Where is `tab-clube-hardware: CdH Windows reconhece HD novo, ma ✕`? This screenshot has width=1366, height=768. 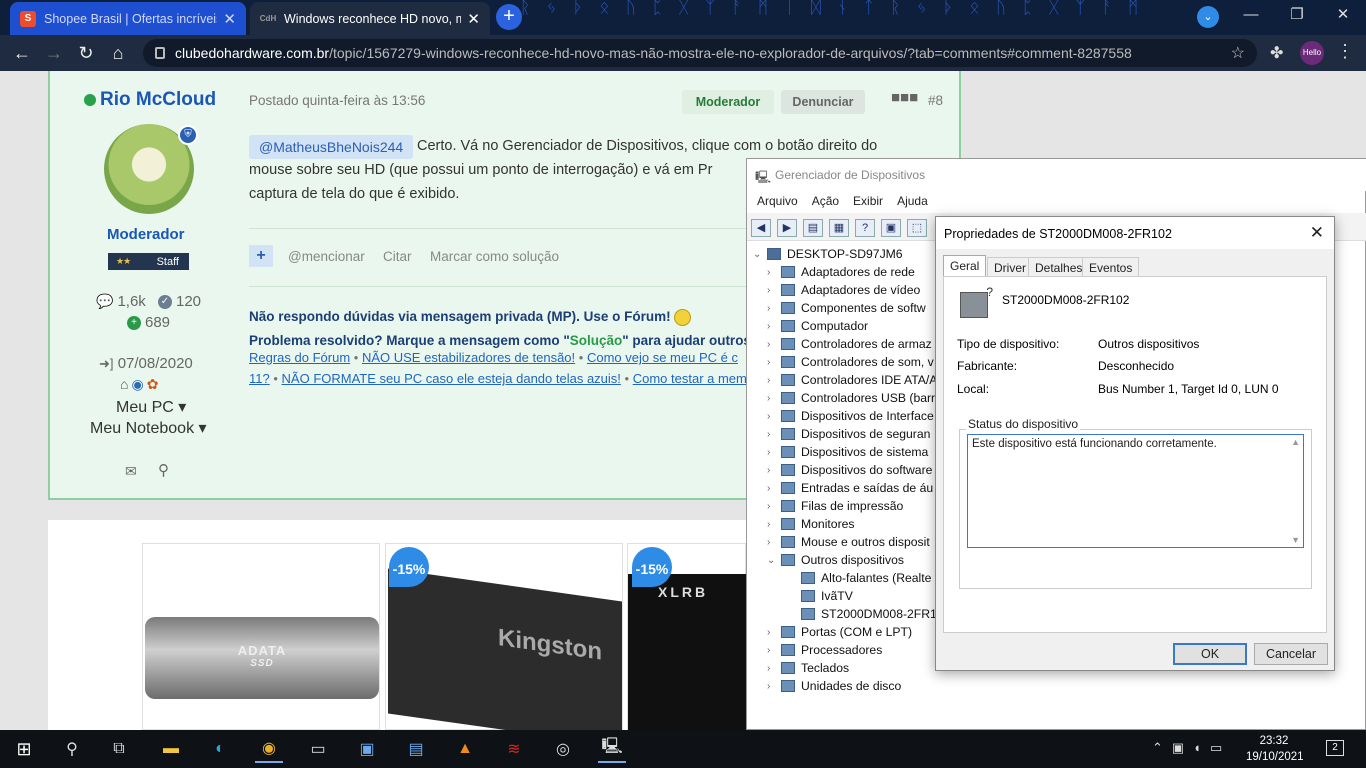
tab-clube-hardware: CdH Windows reconhece HD novo, ma ✕ is located at coordinates (370, 18).